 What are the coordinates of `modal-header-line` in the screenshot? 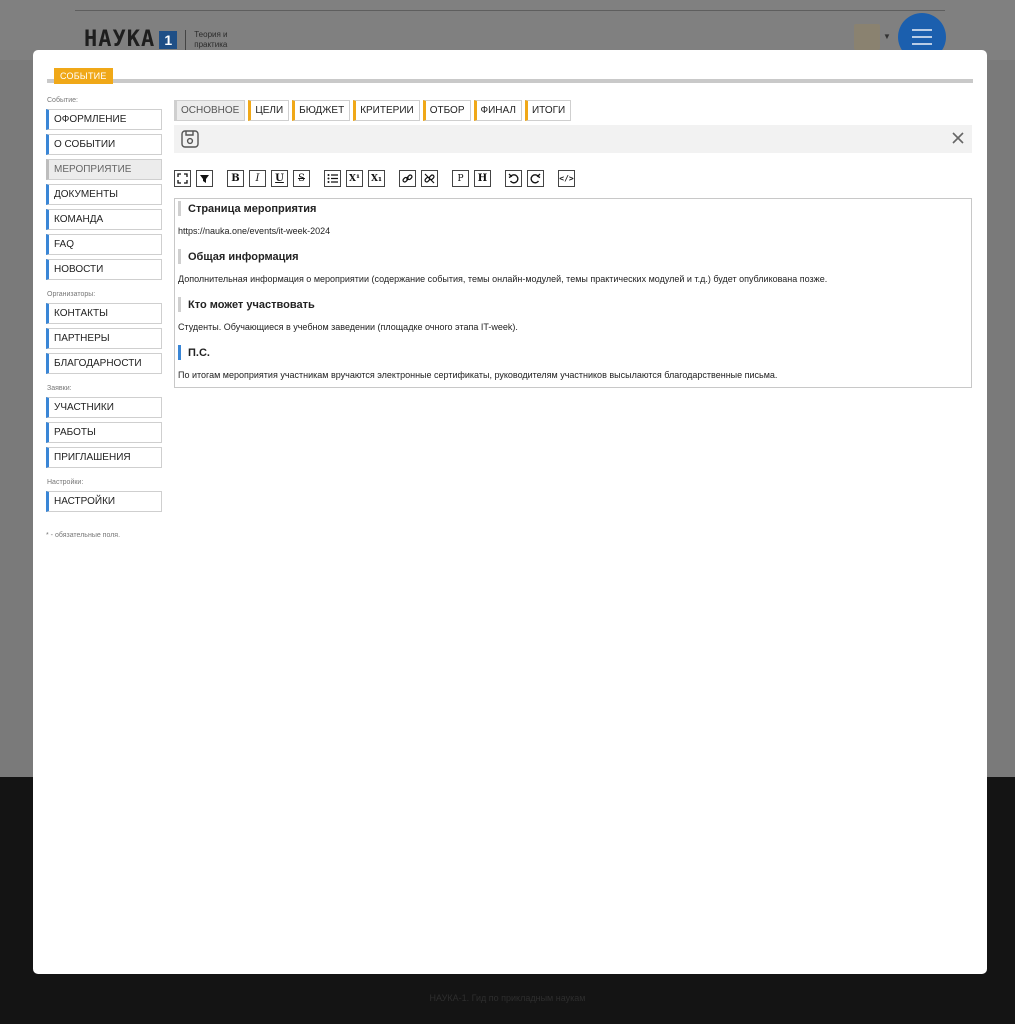 It's located at (510, 81).